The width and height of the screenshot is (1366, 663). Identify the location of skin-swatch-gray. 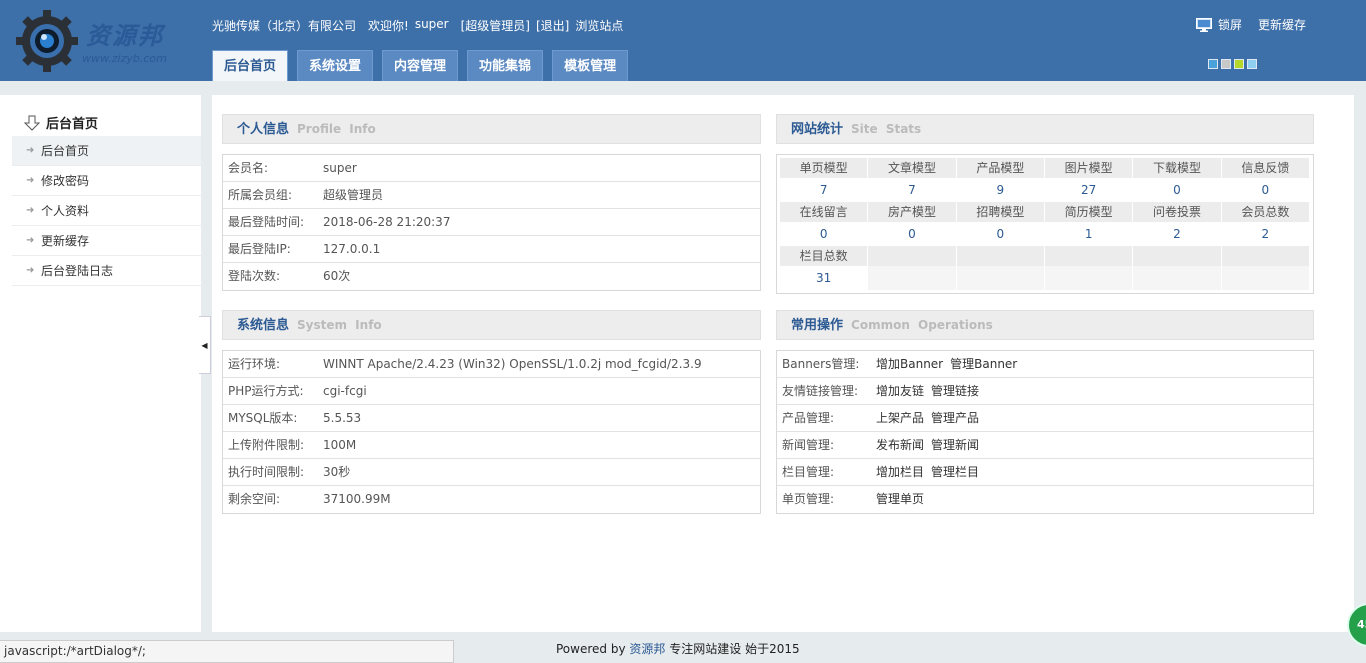
(1226, 64).